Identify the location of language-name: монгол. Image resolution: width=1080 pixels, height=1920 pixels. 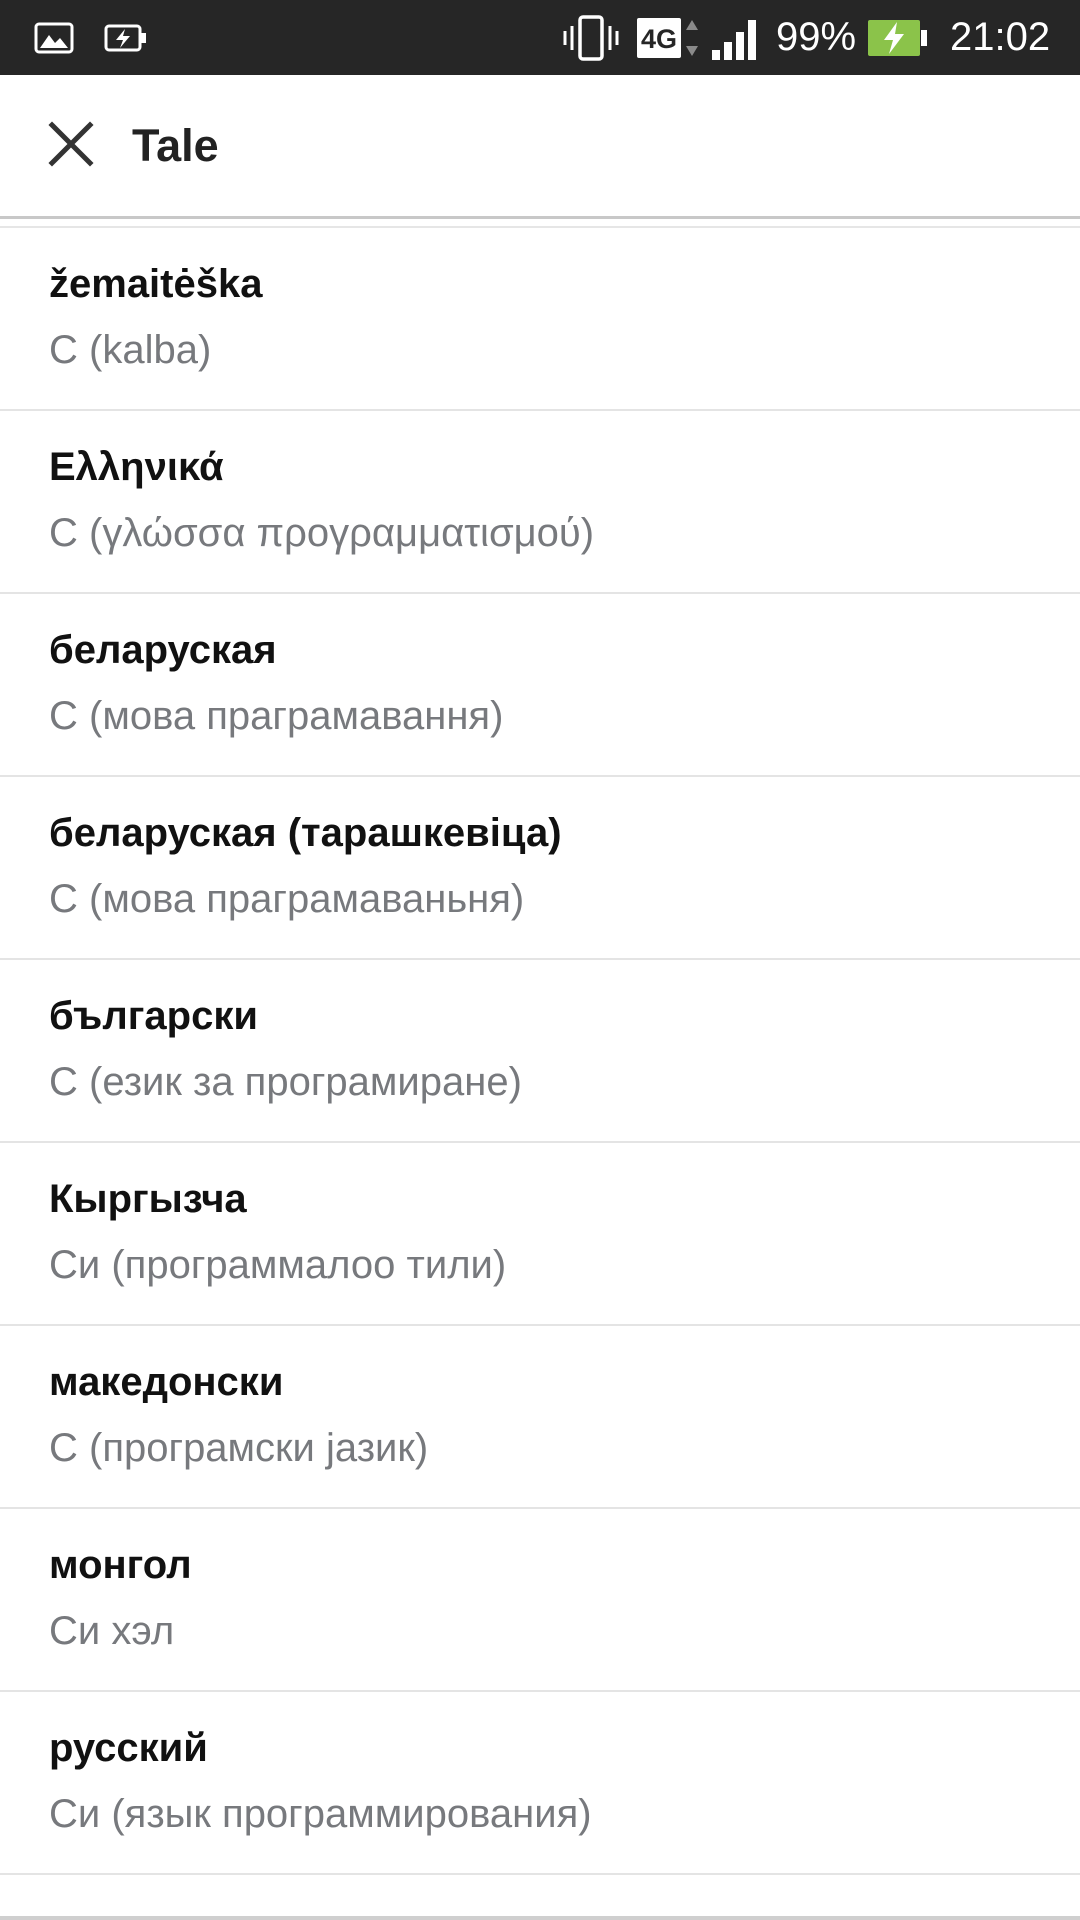
(120, 1565).